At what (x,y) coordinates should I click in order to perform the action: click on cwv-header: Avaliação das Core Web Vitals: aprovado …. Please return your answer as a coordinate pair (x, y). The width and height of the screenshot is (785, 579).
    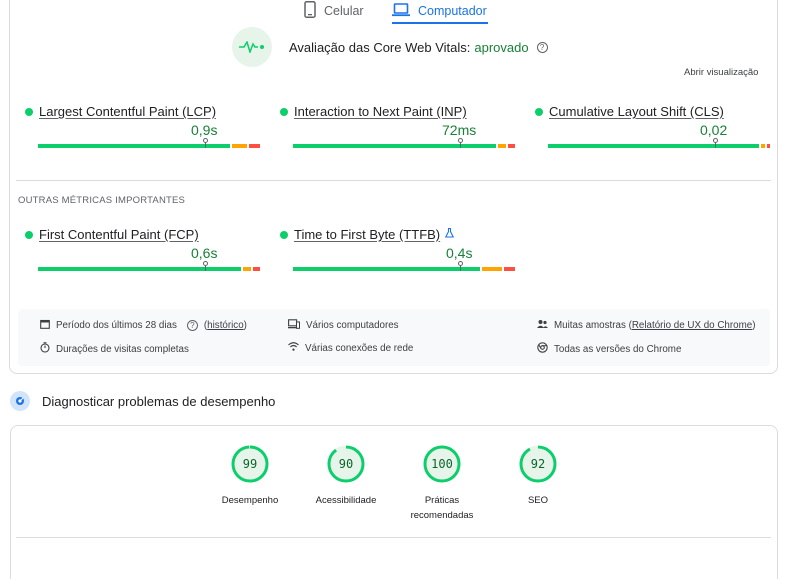
    Looking at the image, I should click on (390, 47).